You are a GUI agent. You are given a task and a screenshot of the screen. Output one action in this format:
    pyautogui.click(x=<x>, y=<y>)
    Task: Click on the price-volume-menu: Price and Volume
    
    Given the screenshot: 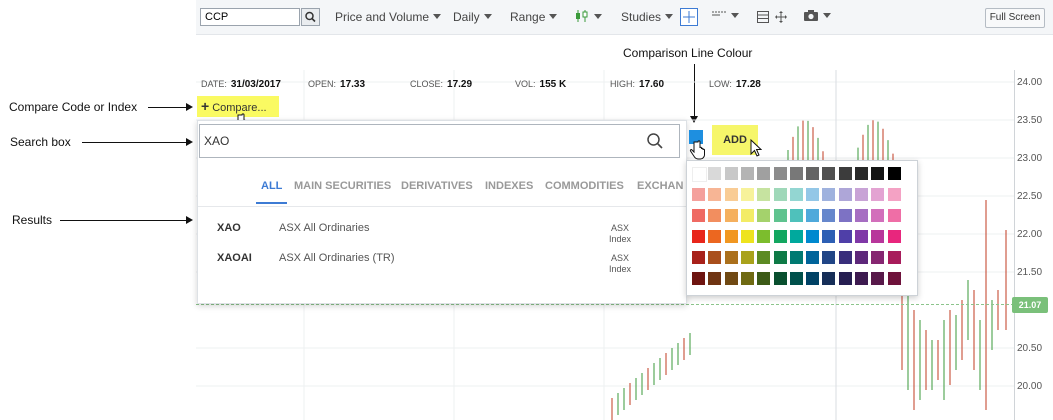 What is the action you would take?
    pyautogui.click(x=388, y=17)
    